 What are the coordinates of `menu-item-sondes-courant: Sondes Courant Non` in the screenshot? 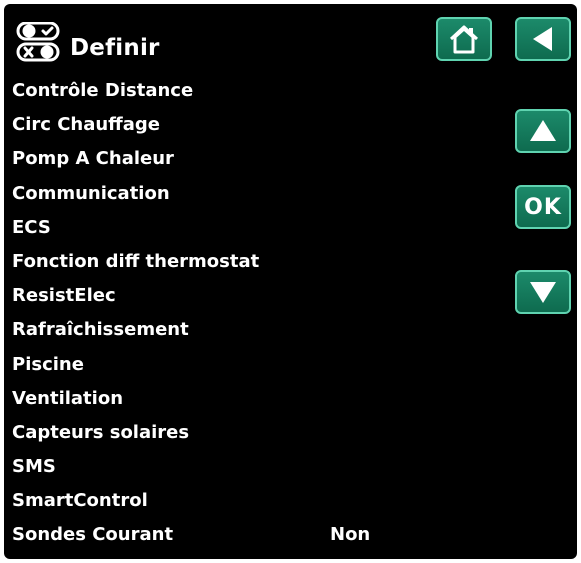 It's located at (232, 535).